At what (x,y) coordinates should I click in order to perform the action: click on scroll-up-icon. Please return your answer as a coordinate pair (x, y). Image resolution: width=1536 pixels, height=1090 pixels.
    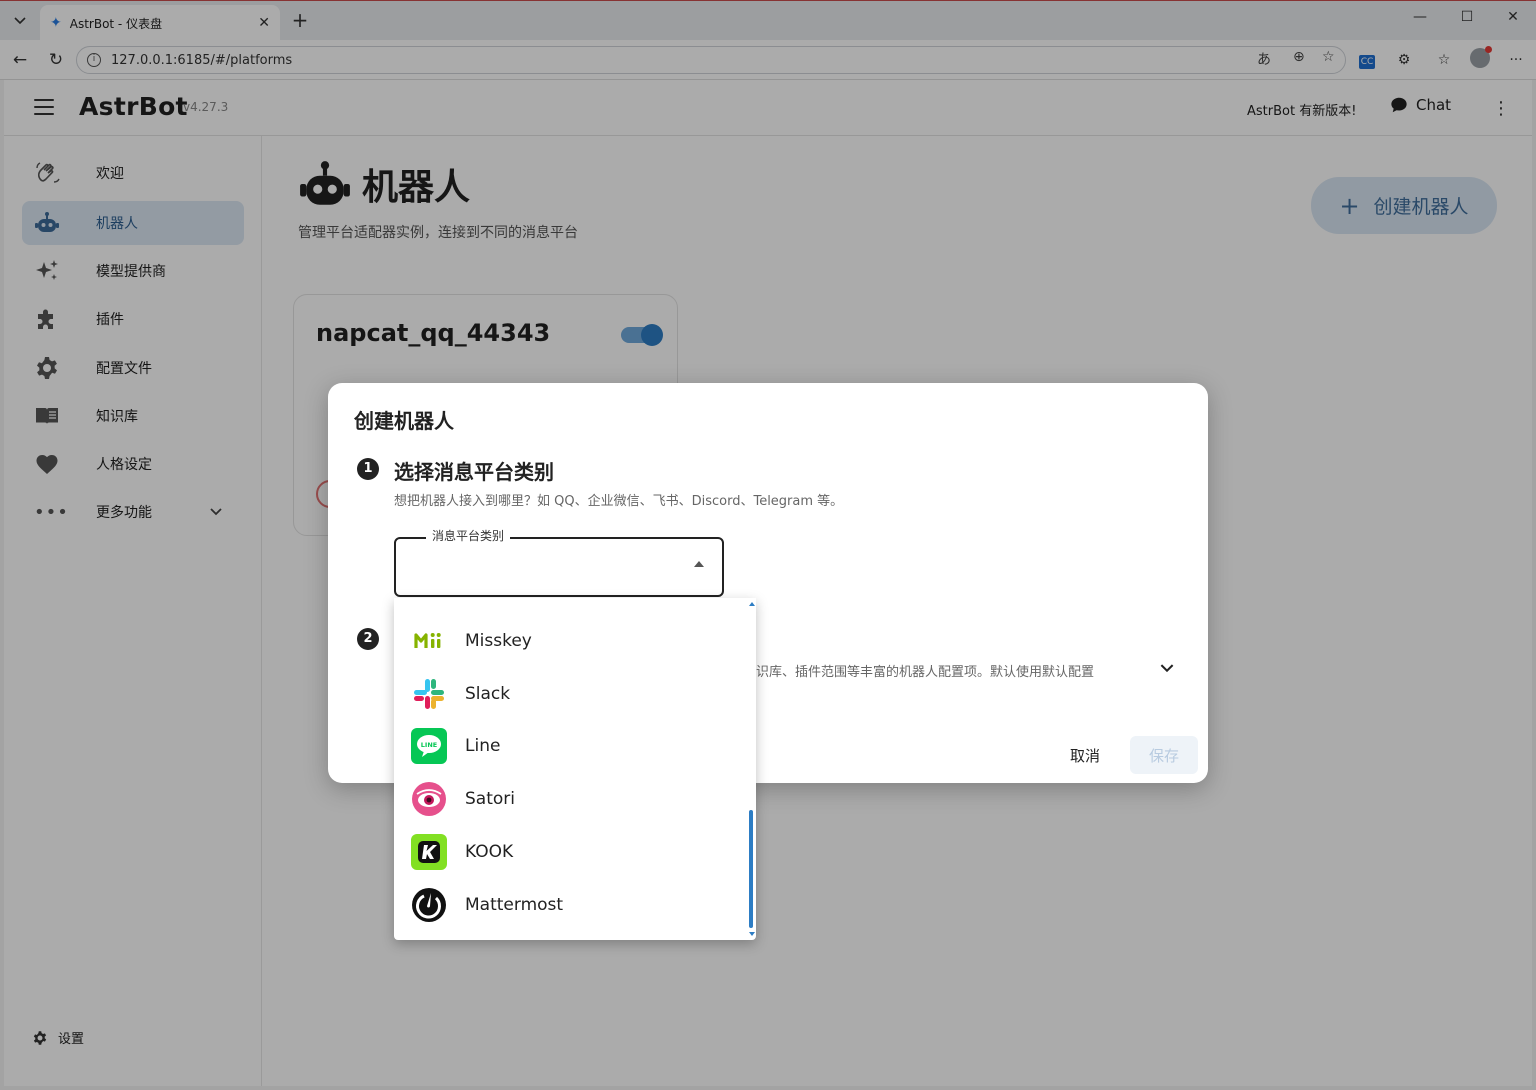
    Looking at the image, I should click on (752, 604).